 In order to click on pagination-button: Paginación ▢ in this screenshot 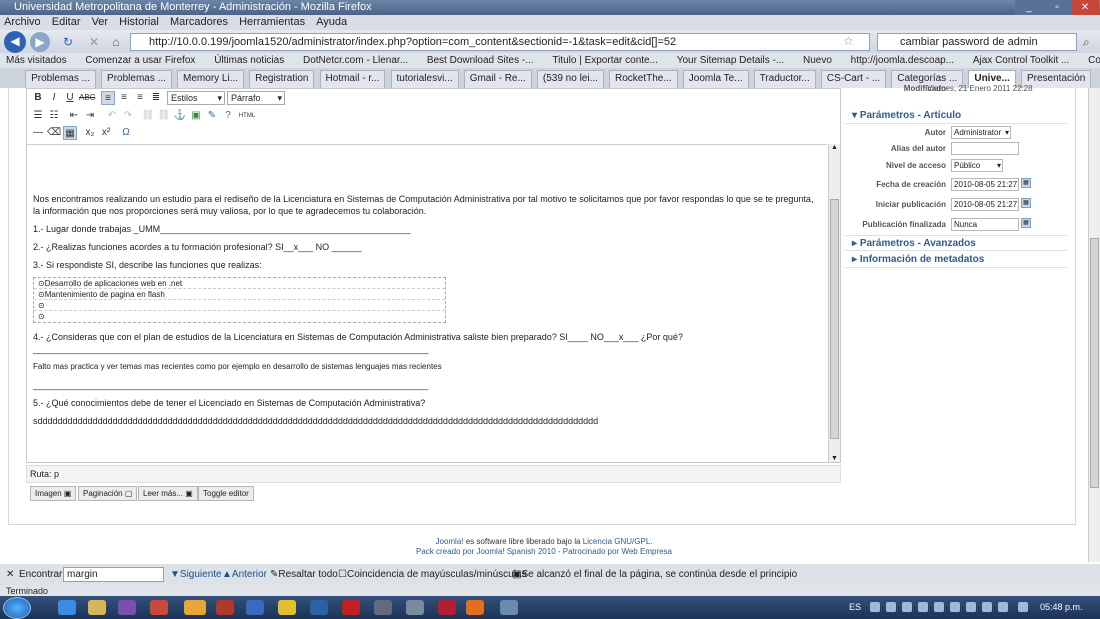, I will do `click(108, 493)`.